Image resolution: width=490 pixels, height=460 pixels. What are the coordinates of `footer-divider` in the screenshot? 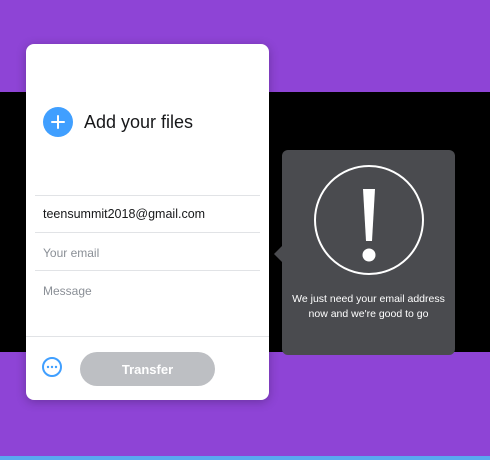 It's located at (147, 336).